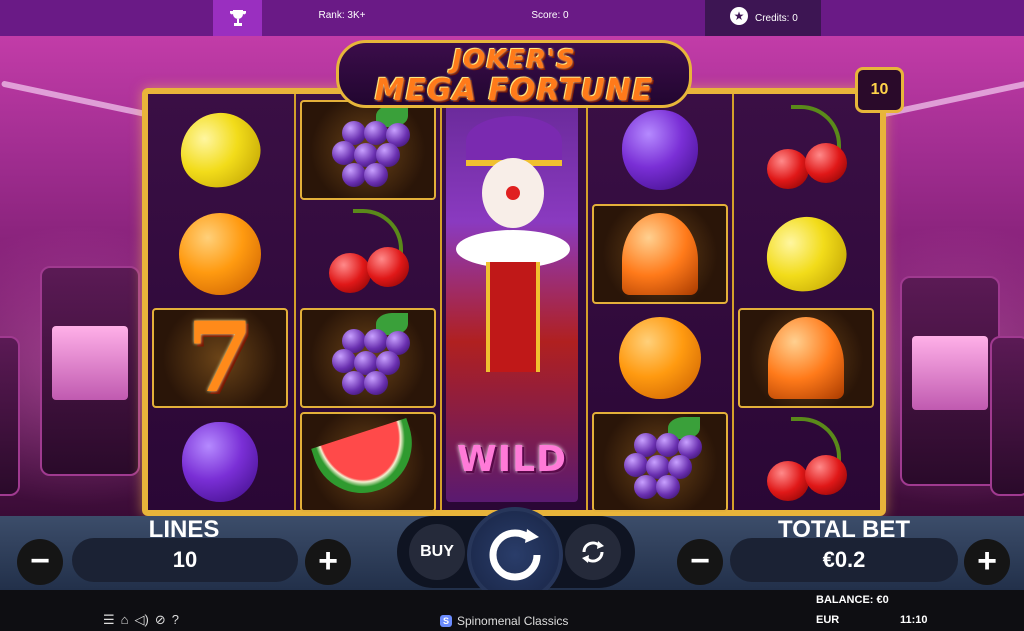 The image size is (1024, 631). What do you see at coordinates (844, 560) in the screenshot?
I see `total-bet-value: €0.2` at bounding box center [844, 560].